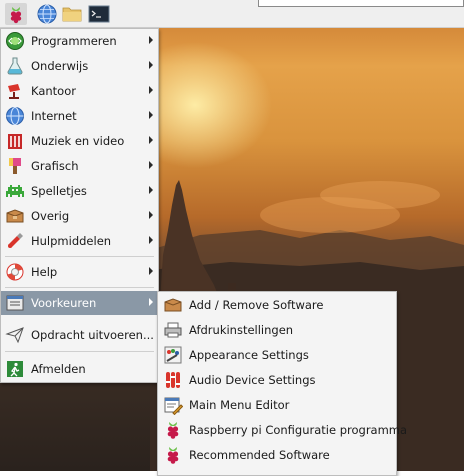 The height and width of the screenshot is (476, 464). Describe the element at coordinates (15, 272) in the screenshot. I see `lifebuoy-icon` at that location.